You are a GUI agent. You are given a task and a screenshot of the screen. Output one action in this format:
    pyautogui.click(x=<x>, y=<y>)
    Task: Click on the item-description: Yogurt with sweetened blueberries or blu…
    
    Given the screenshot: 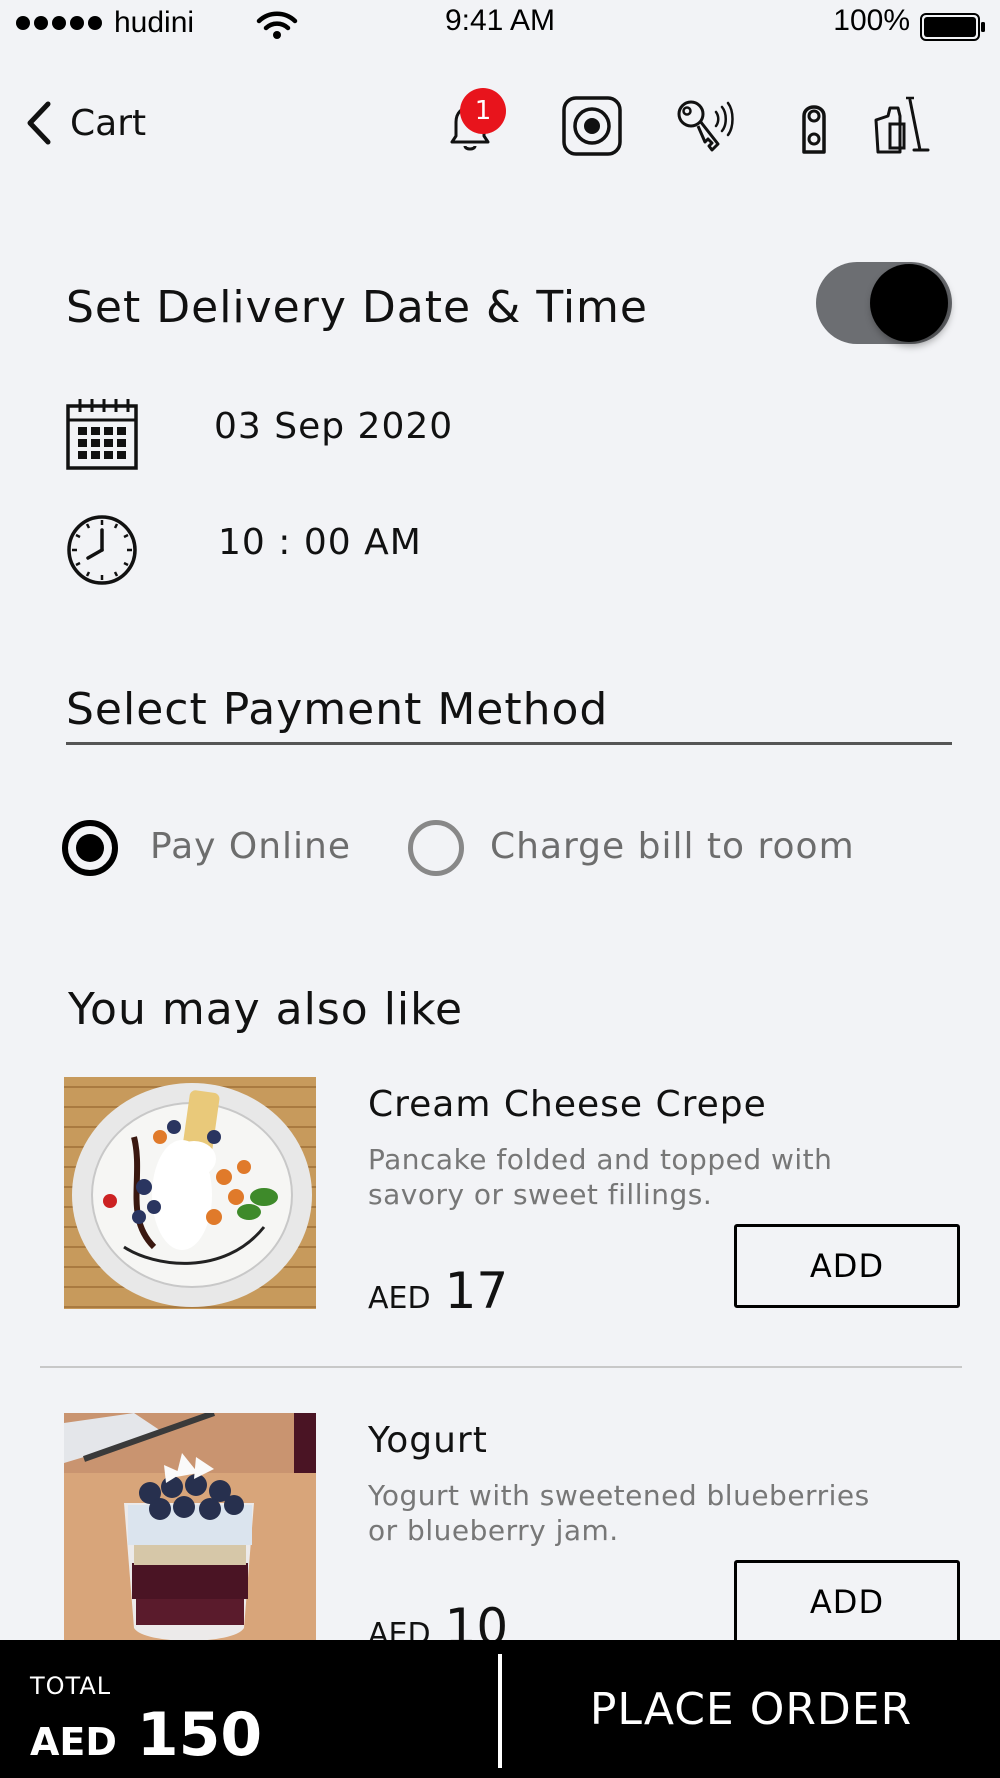 What is the action you would take?
    pyautogui.click(x=619, y=1513)
    